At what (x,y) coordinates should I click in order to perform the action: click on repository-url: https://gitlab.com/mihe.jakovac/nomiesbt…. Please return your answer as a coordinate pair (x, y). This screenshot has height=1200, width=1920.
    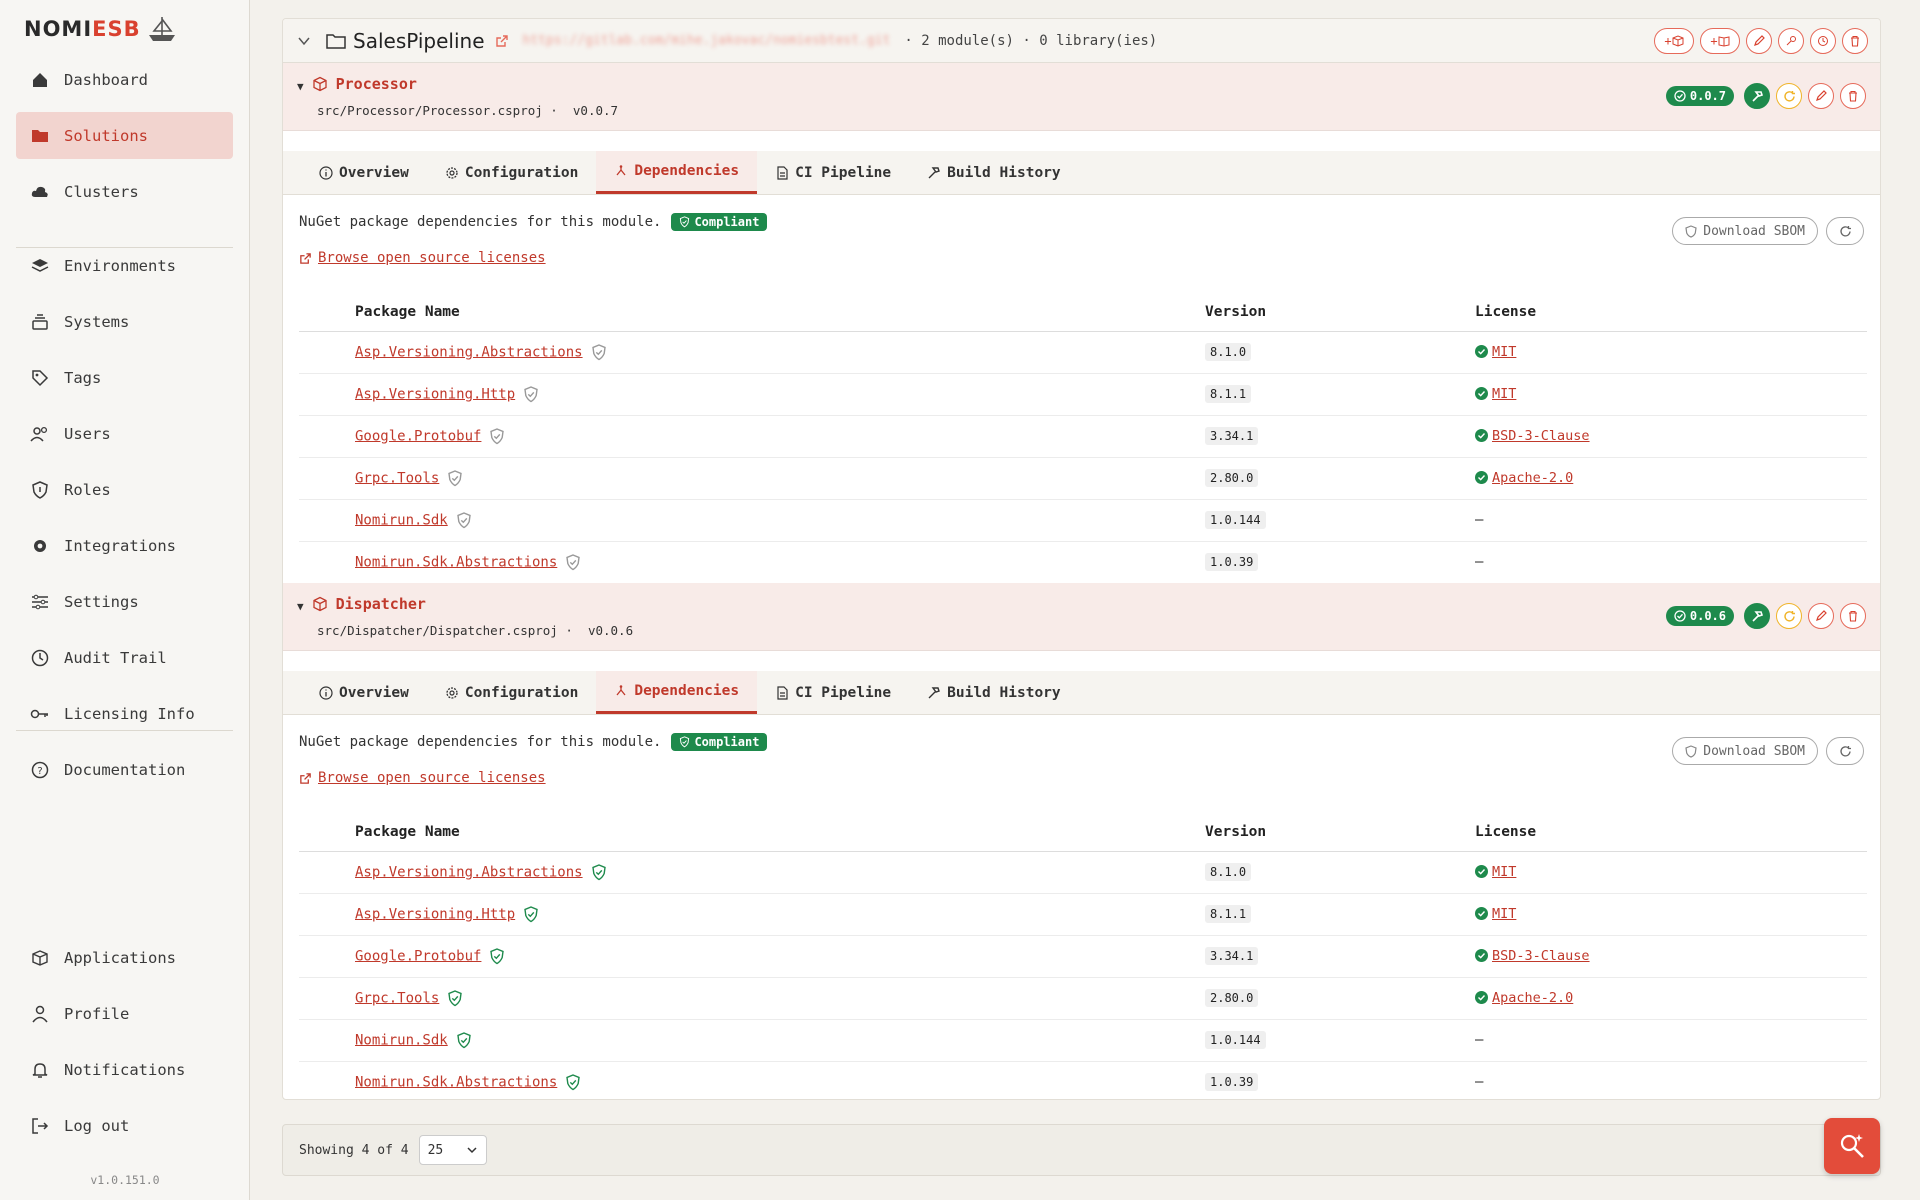
    Looking at the image, I should click on (707, 40).